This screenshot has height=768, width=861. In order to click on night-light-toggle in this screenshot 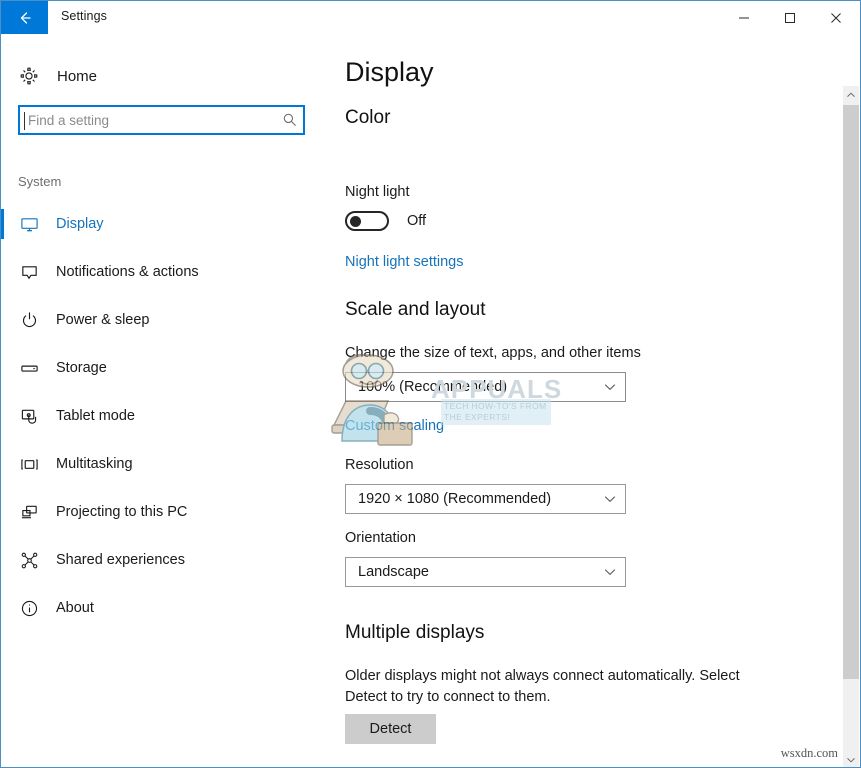, I will do `click(367, 221)`.